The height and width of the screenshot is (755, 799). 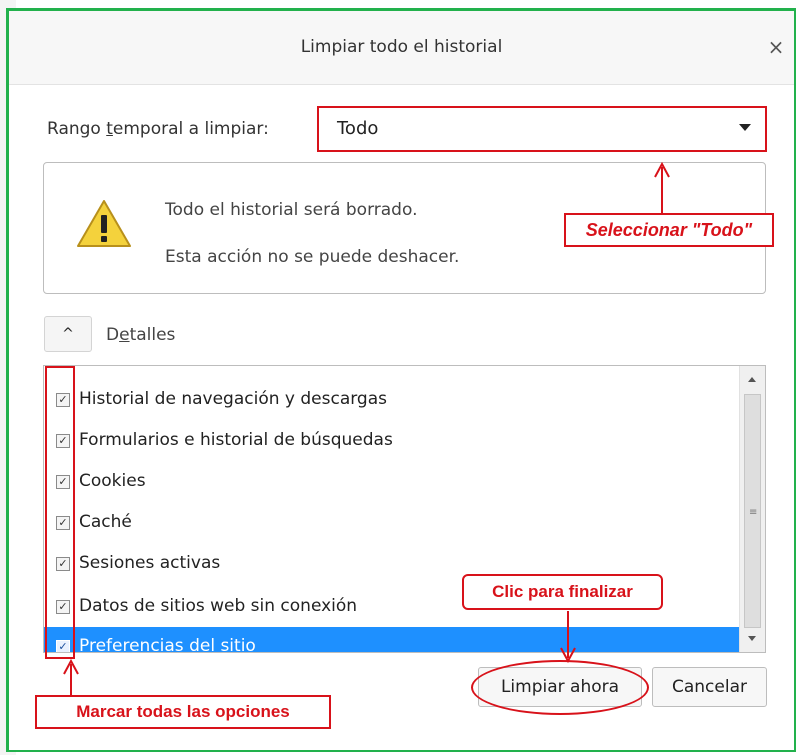 I want to click on list-item: ✓ Cookies, so click(x=391, y=481).